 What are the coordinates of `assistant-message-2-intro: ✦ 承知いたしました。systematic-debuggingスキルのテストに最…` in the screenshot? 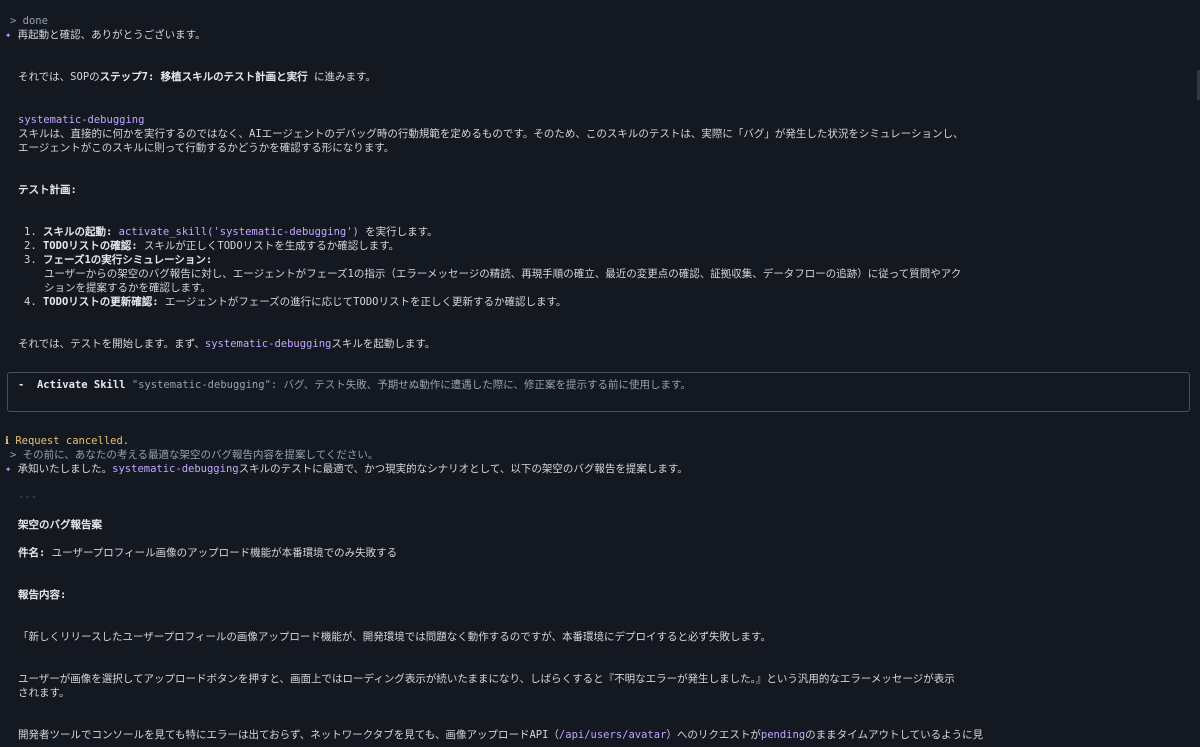 It's located at (346, 469).